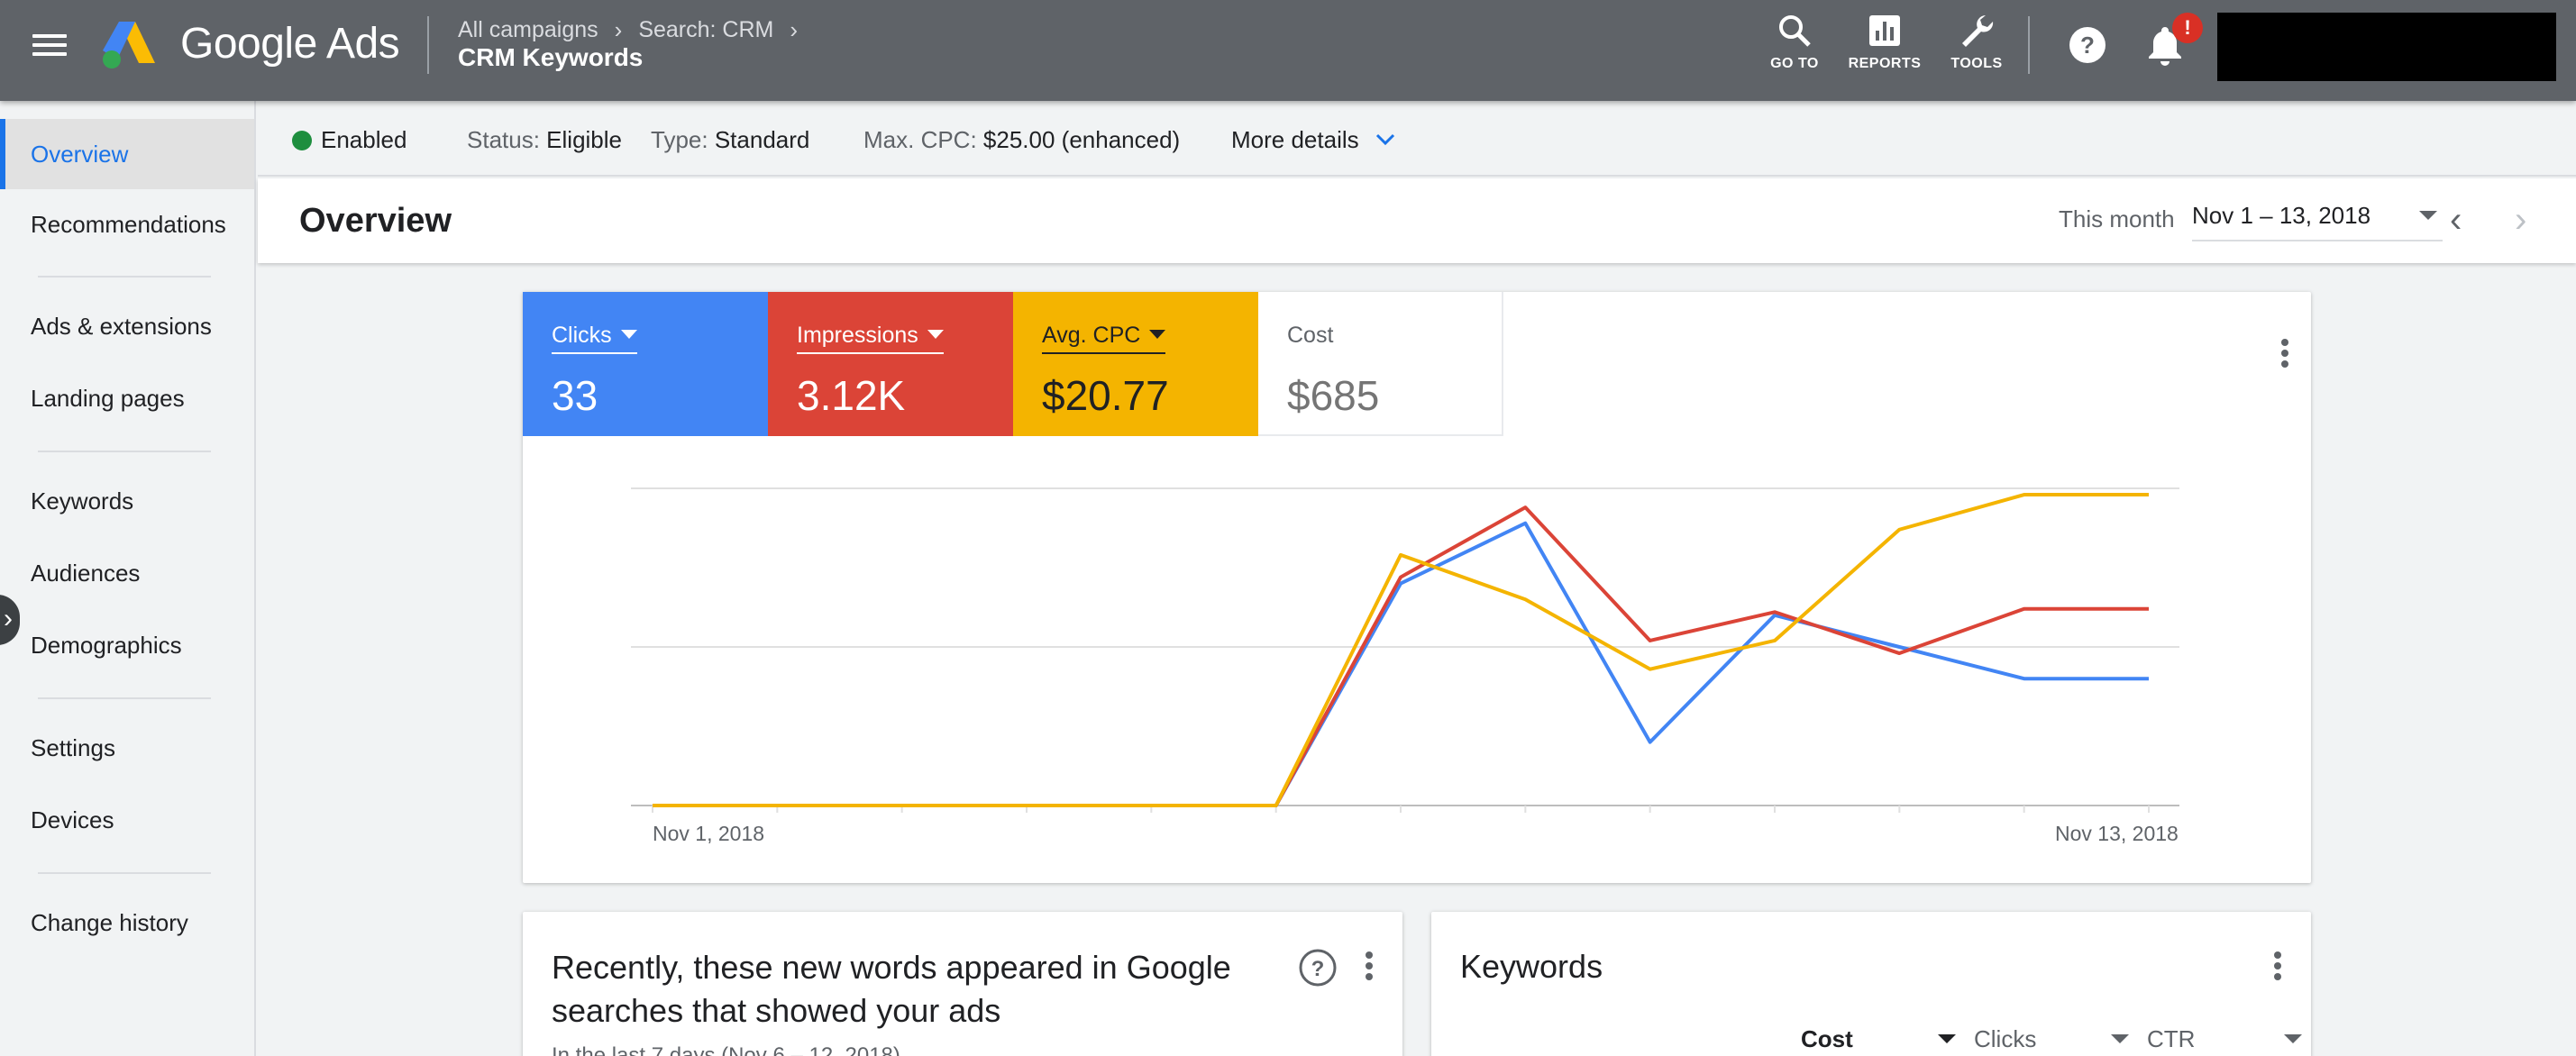 This screenshot has height=1056, width=2576. What do you see at coordinates (2117, 833) in the screenshot?
I see `x-tick-label-end: Nov 13, 2018` at bounding box center [2117, 833].